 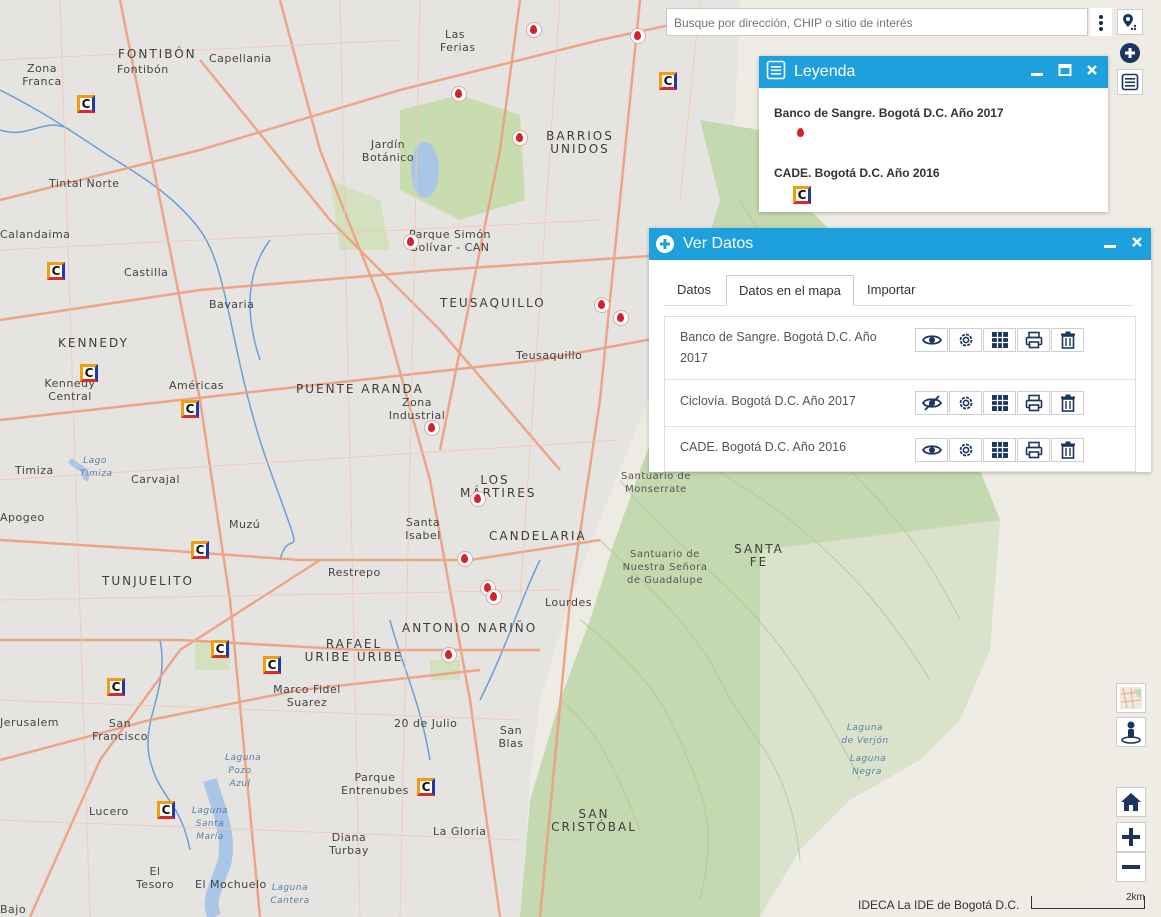 I want to click on map-label: Tintal Norte, so click(x=84, y=183).